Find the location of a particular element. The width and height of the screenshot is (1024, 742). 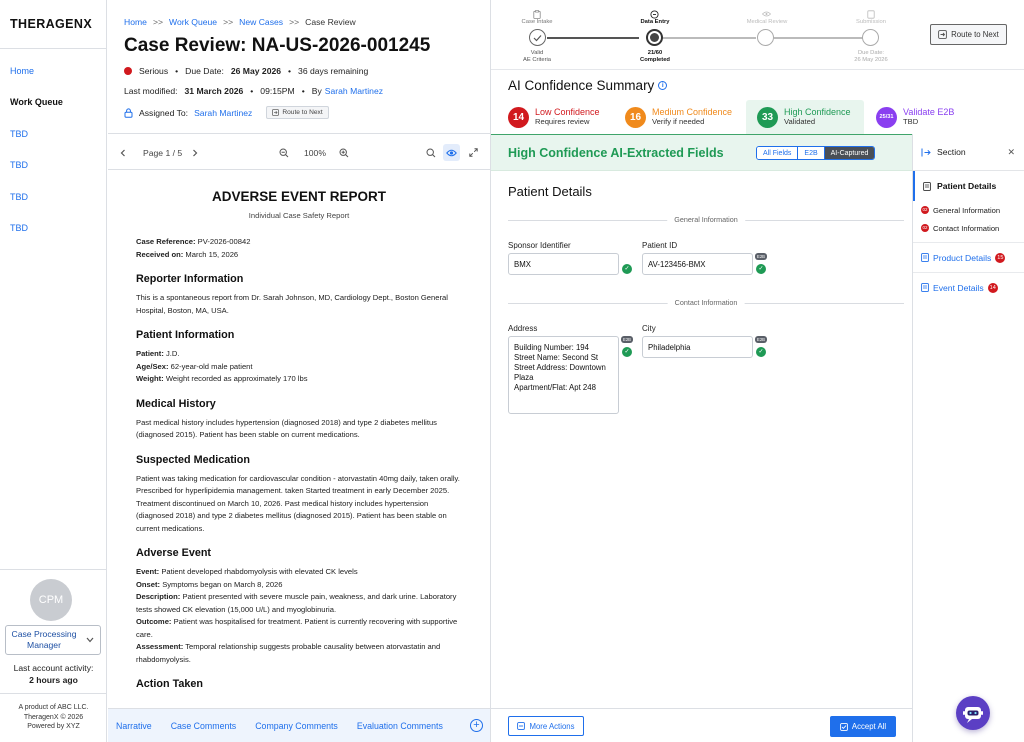

accept-all-label: Accept All is located at coordinates (869, 726).